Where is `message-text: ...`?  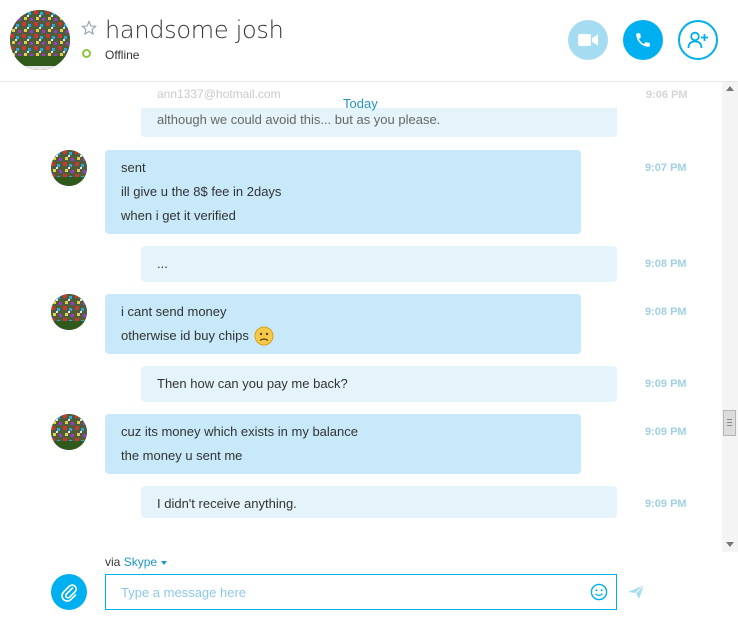 message-text: ... is located at coordinates (162, 263).